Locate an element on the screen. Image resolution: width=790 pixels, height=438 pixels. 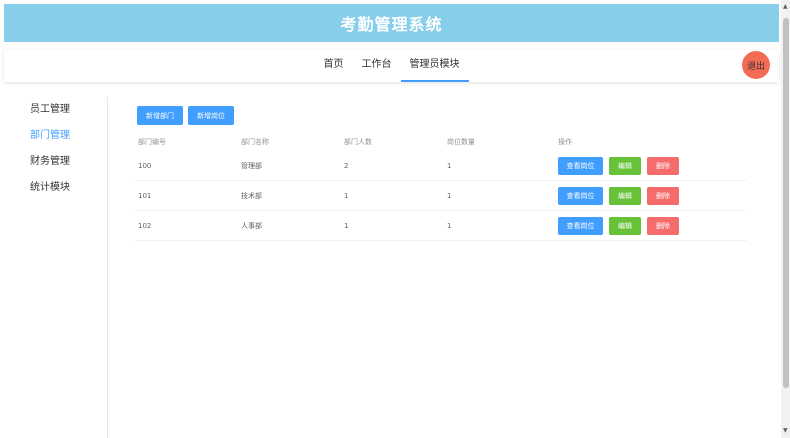
cell-dept-name: 管理部 is located at coordinates (251, 165).